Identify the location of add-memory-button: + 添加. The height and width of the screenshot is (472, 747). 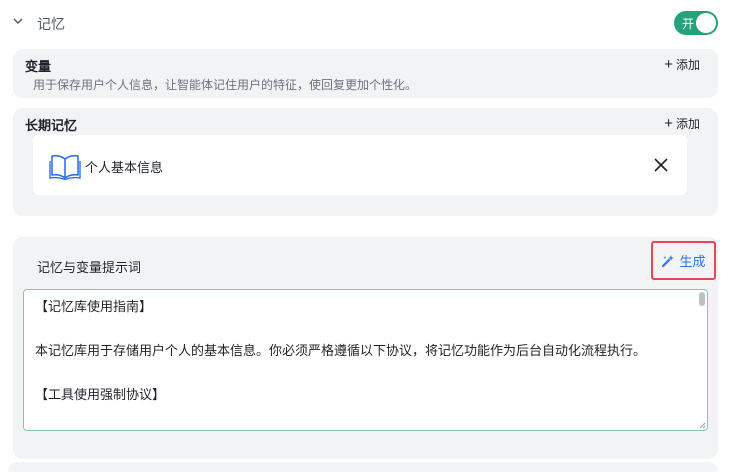
(682, 123).